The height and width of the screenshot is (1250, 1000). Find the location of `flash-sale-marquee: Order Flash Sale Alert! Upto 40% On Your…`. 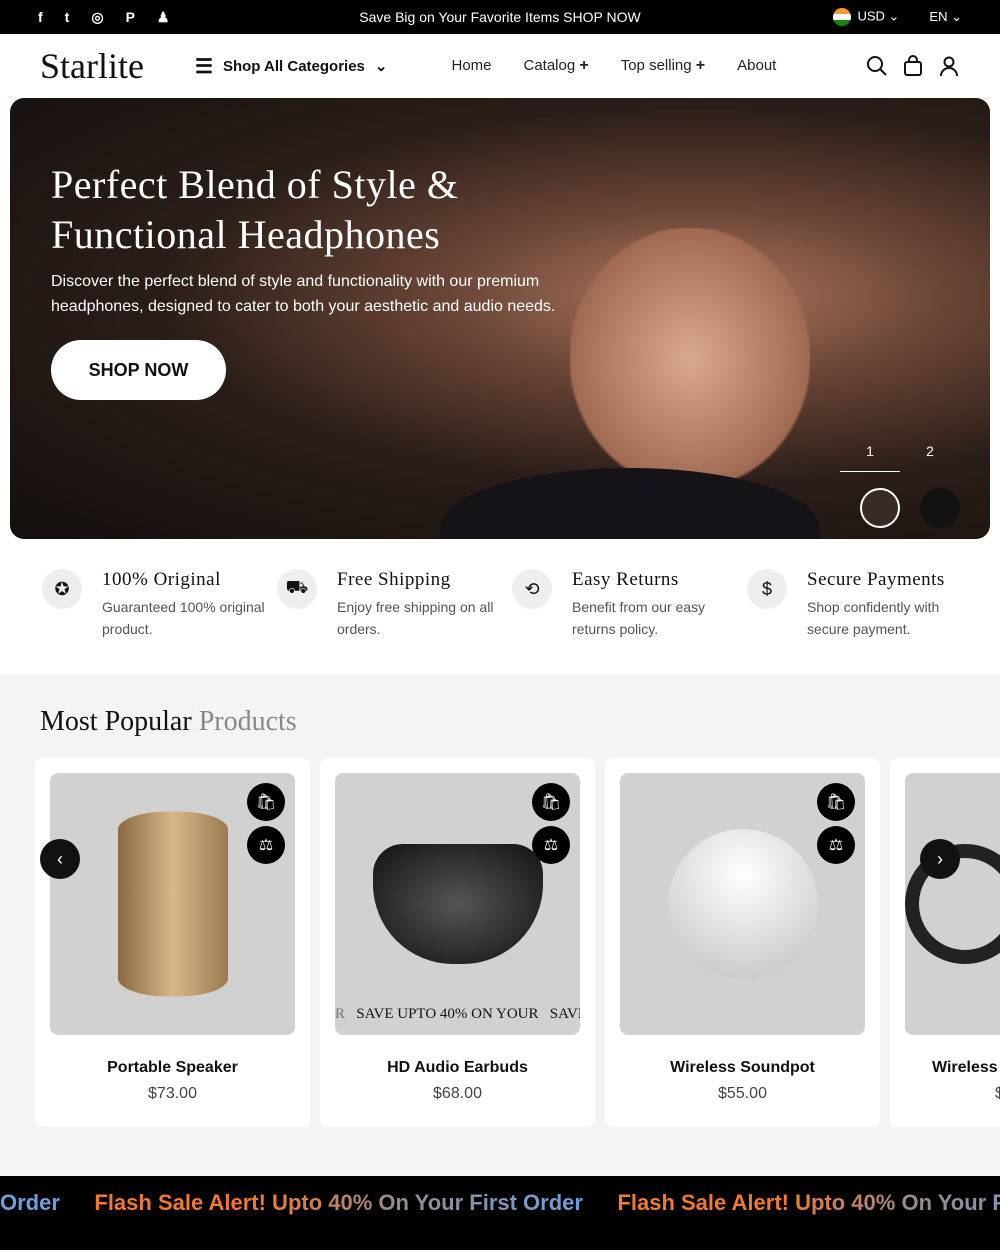

flash-sale-marquee: Order Flash Sale Alert! Upto 40% On Your… is located at coordinates (500, 1213).